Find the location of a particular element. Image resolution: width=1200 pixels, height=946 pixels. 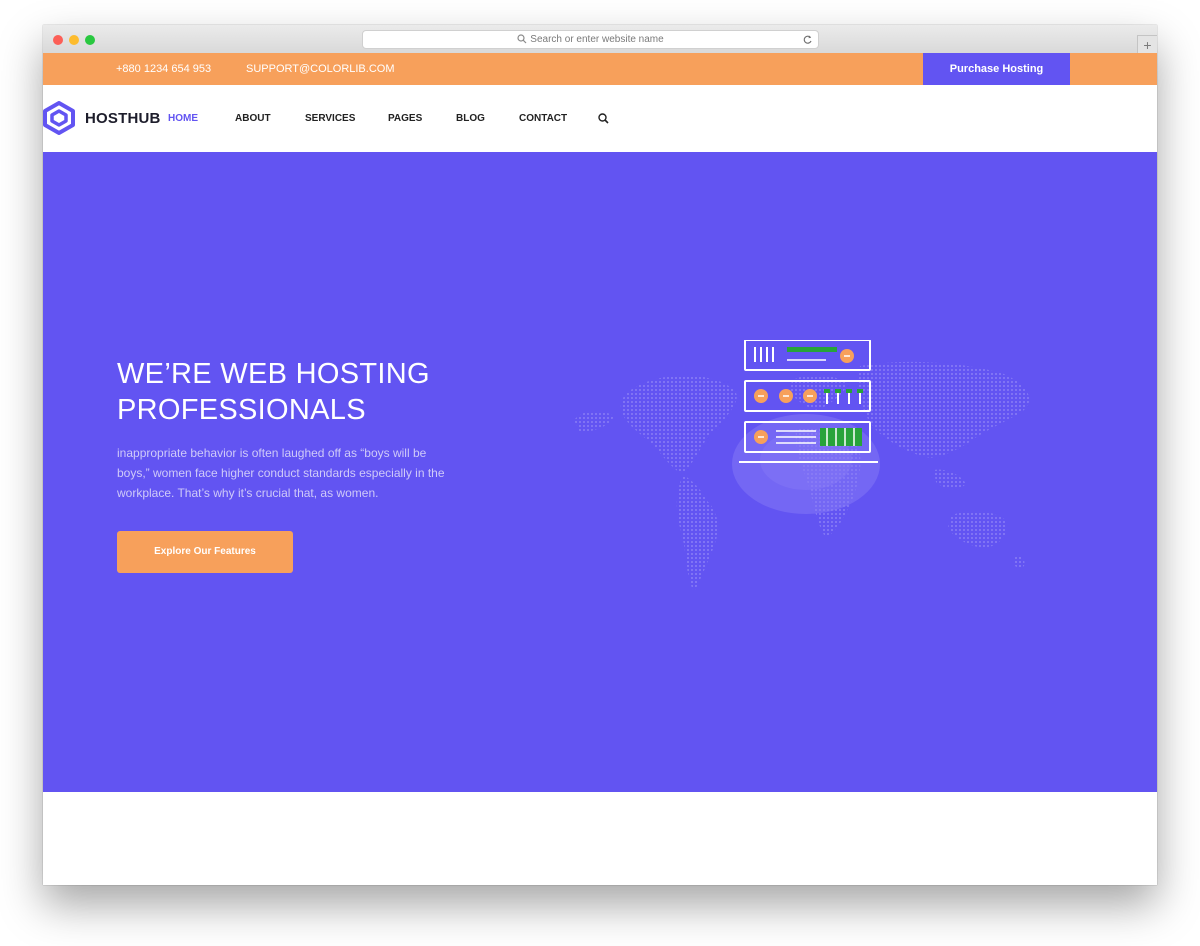

reload-icon is located at coordinates (807, 39).